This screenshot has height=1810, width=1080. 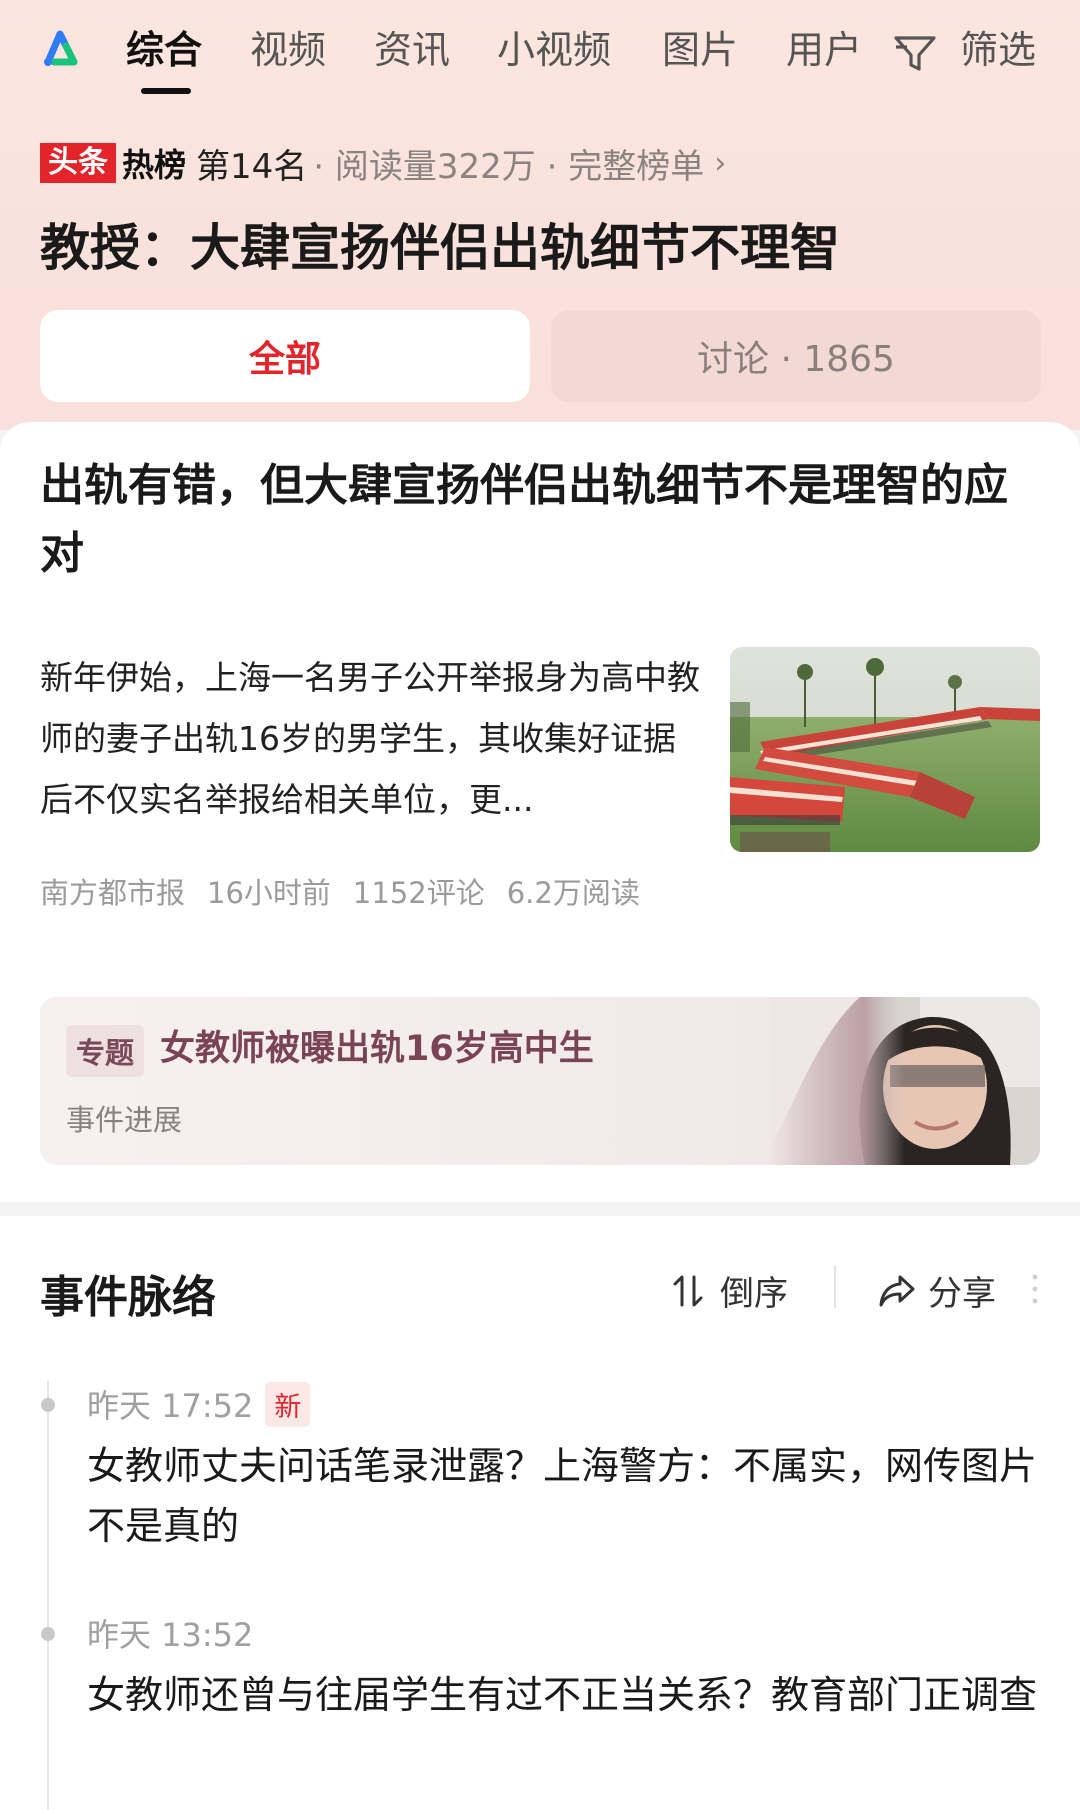 What do you see at coordinates (824, 50) in the screenshot?
I see `tab-users: 用户` at bounding box center [824, 50].